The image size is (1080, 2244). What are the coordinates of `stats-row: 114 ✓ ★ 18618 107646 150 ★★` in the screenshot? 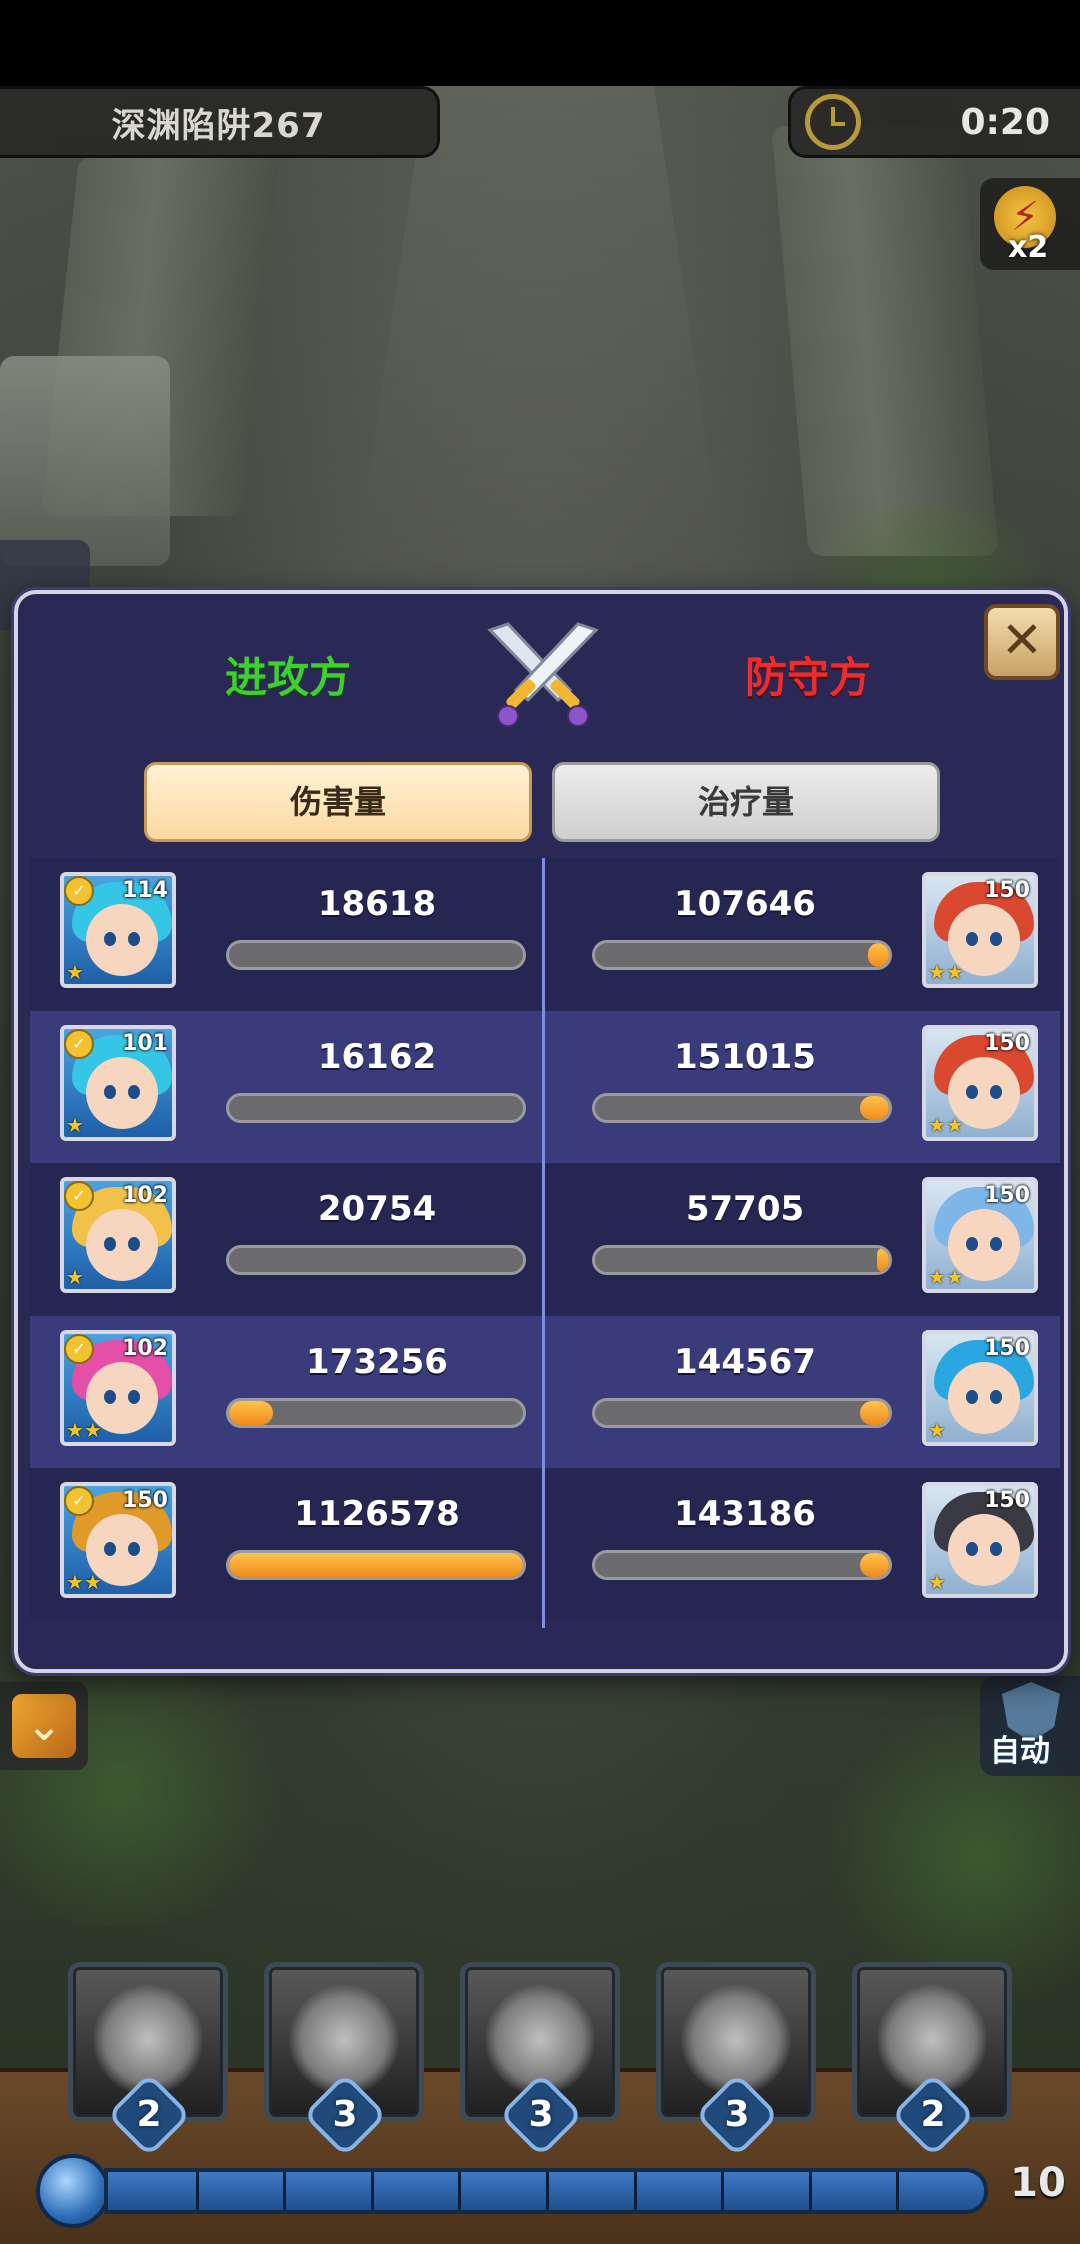 It's located at (545, 934).